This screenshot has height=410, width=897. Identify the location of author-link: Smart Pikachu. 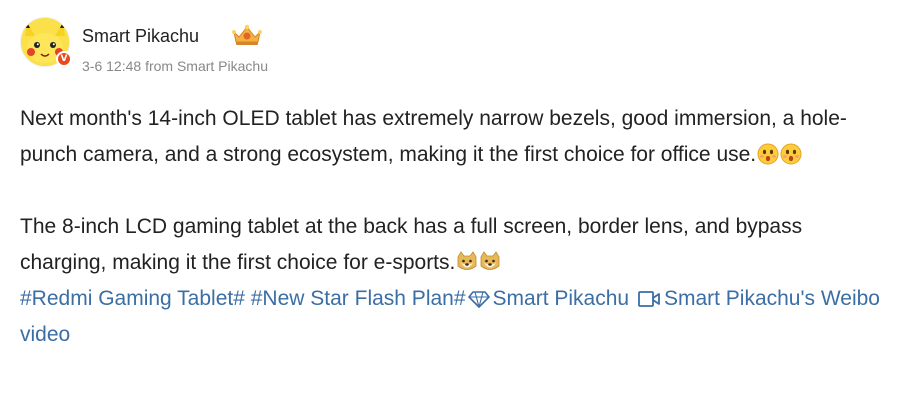
(561, 298).